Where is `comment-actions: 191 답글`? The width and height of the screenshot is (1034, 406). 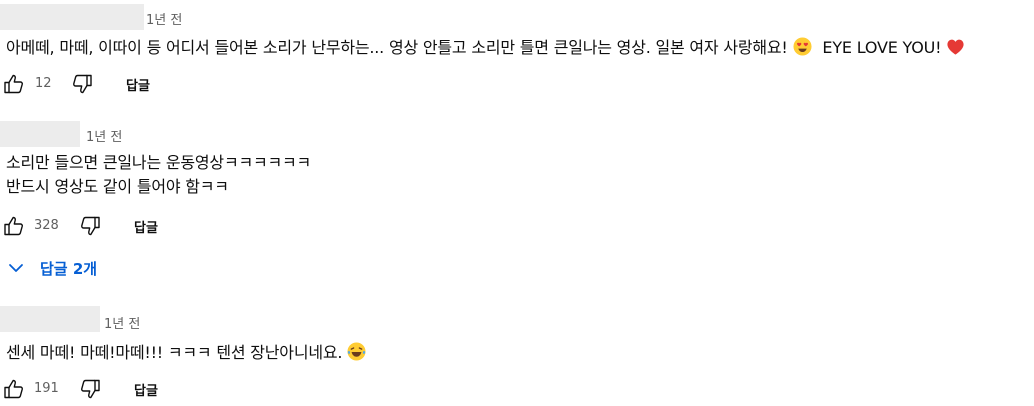 comment-actions: 191 답글 is located at coordinates (150, 389).